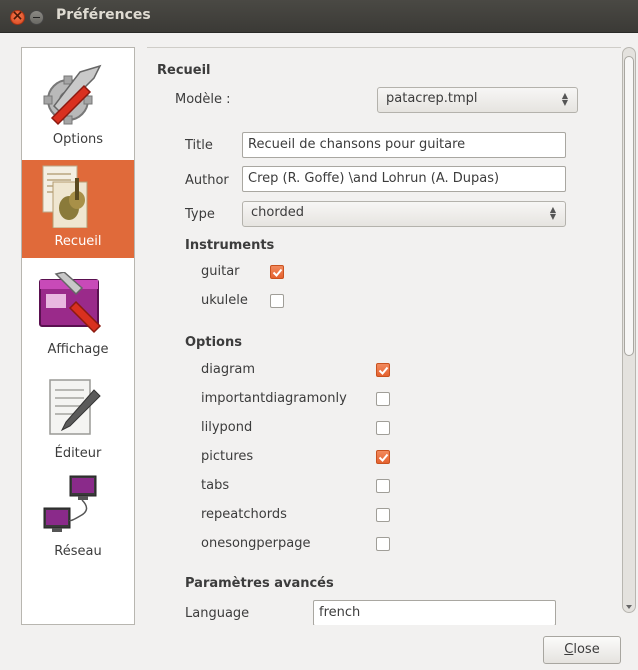  Describe the element at coordinates (78, 241) in the screenshot. I see `sidebar-item-label: Recueil` at that location.